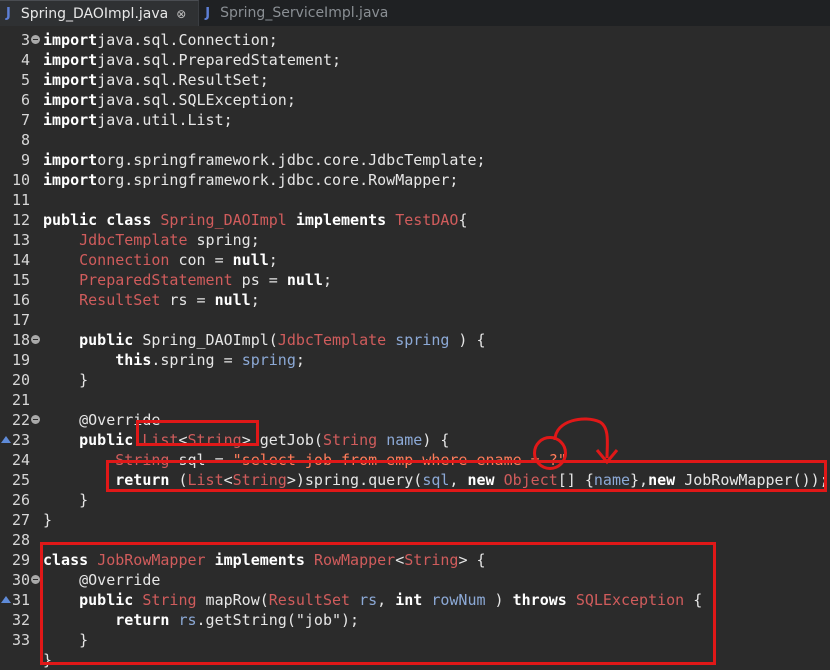 The height and width of the screenshot is (670, 830). Describe the element at coordinates (415, 200) in the screenshot. I see `code-line: 11` at that location.